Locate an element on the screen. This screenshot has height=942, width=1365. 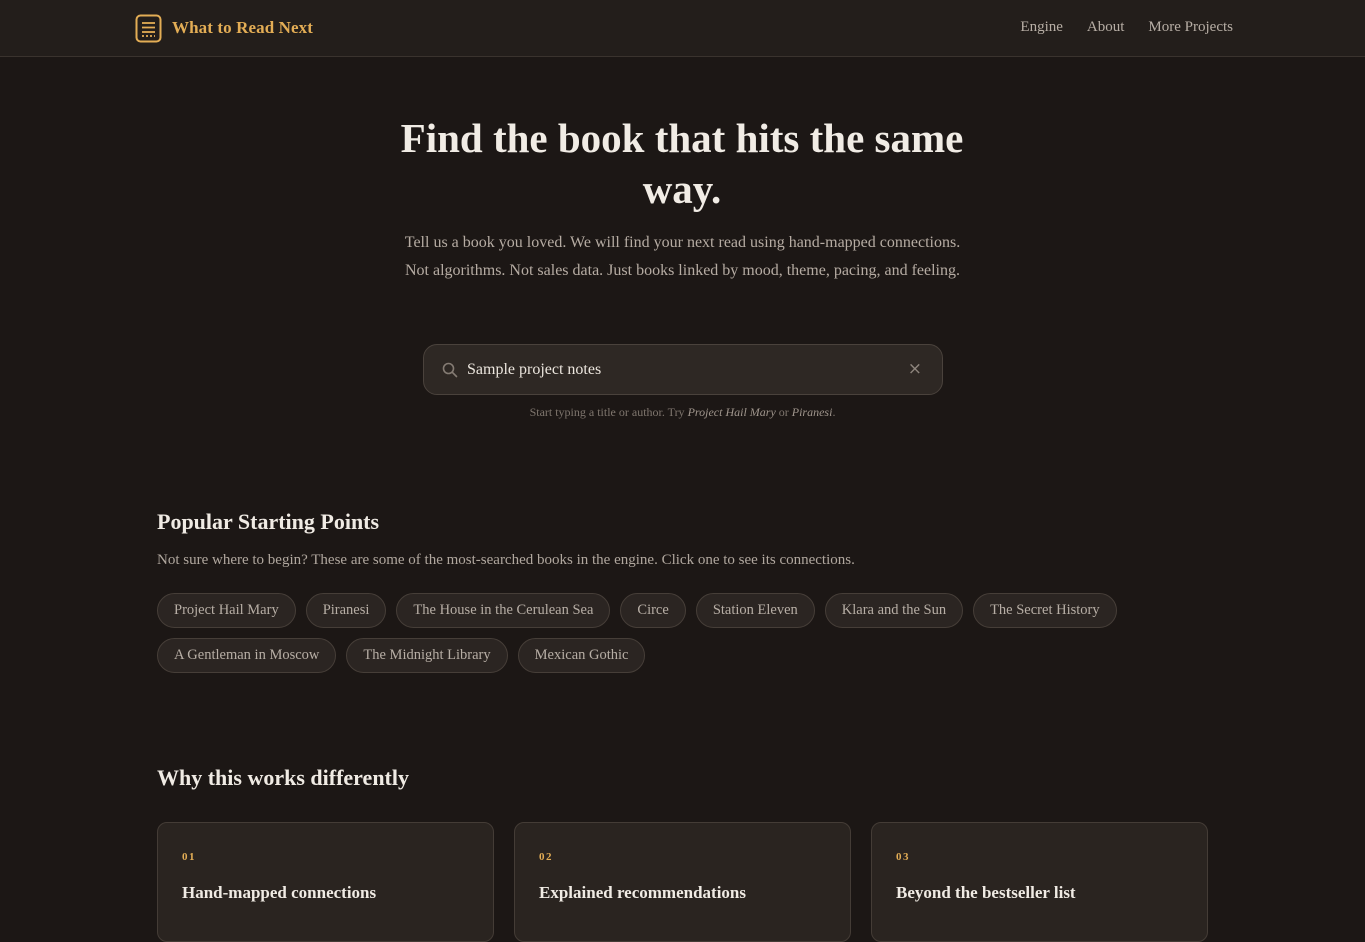
book-chip: The House in the Cerulean Sea is located at coordinates (503, 610).